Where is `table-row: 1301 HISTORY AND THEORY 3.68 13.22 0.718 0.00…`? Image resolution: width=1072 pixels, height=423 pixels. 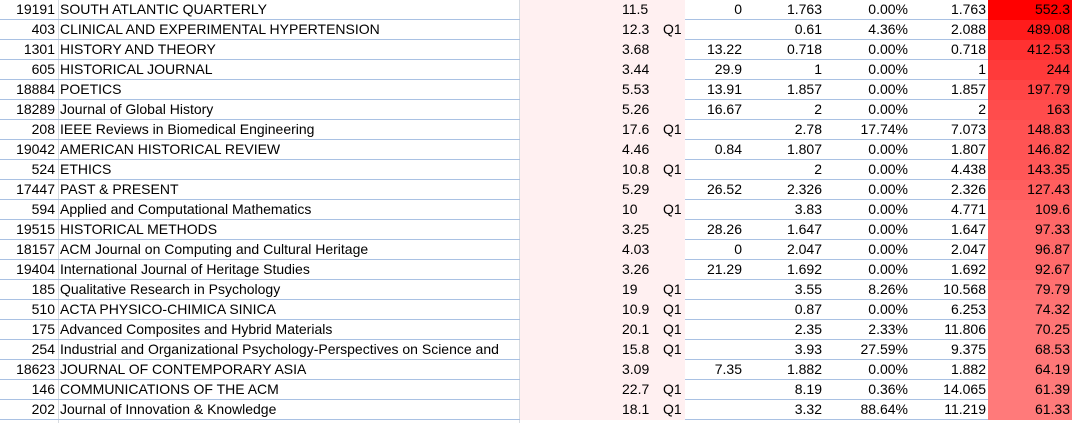 table-row: 1301 HISTORY AND THEORY 3.68 13.22 0.718 0.00… is located at coordinates (536, 50).